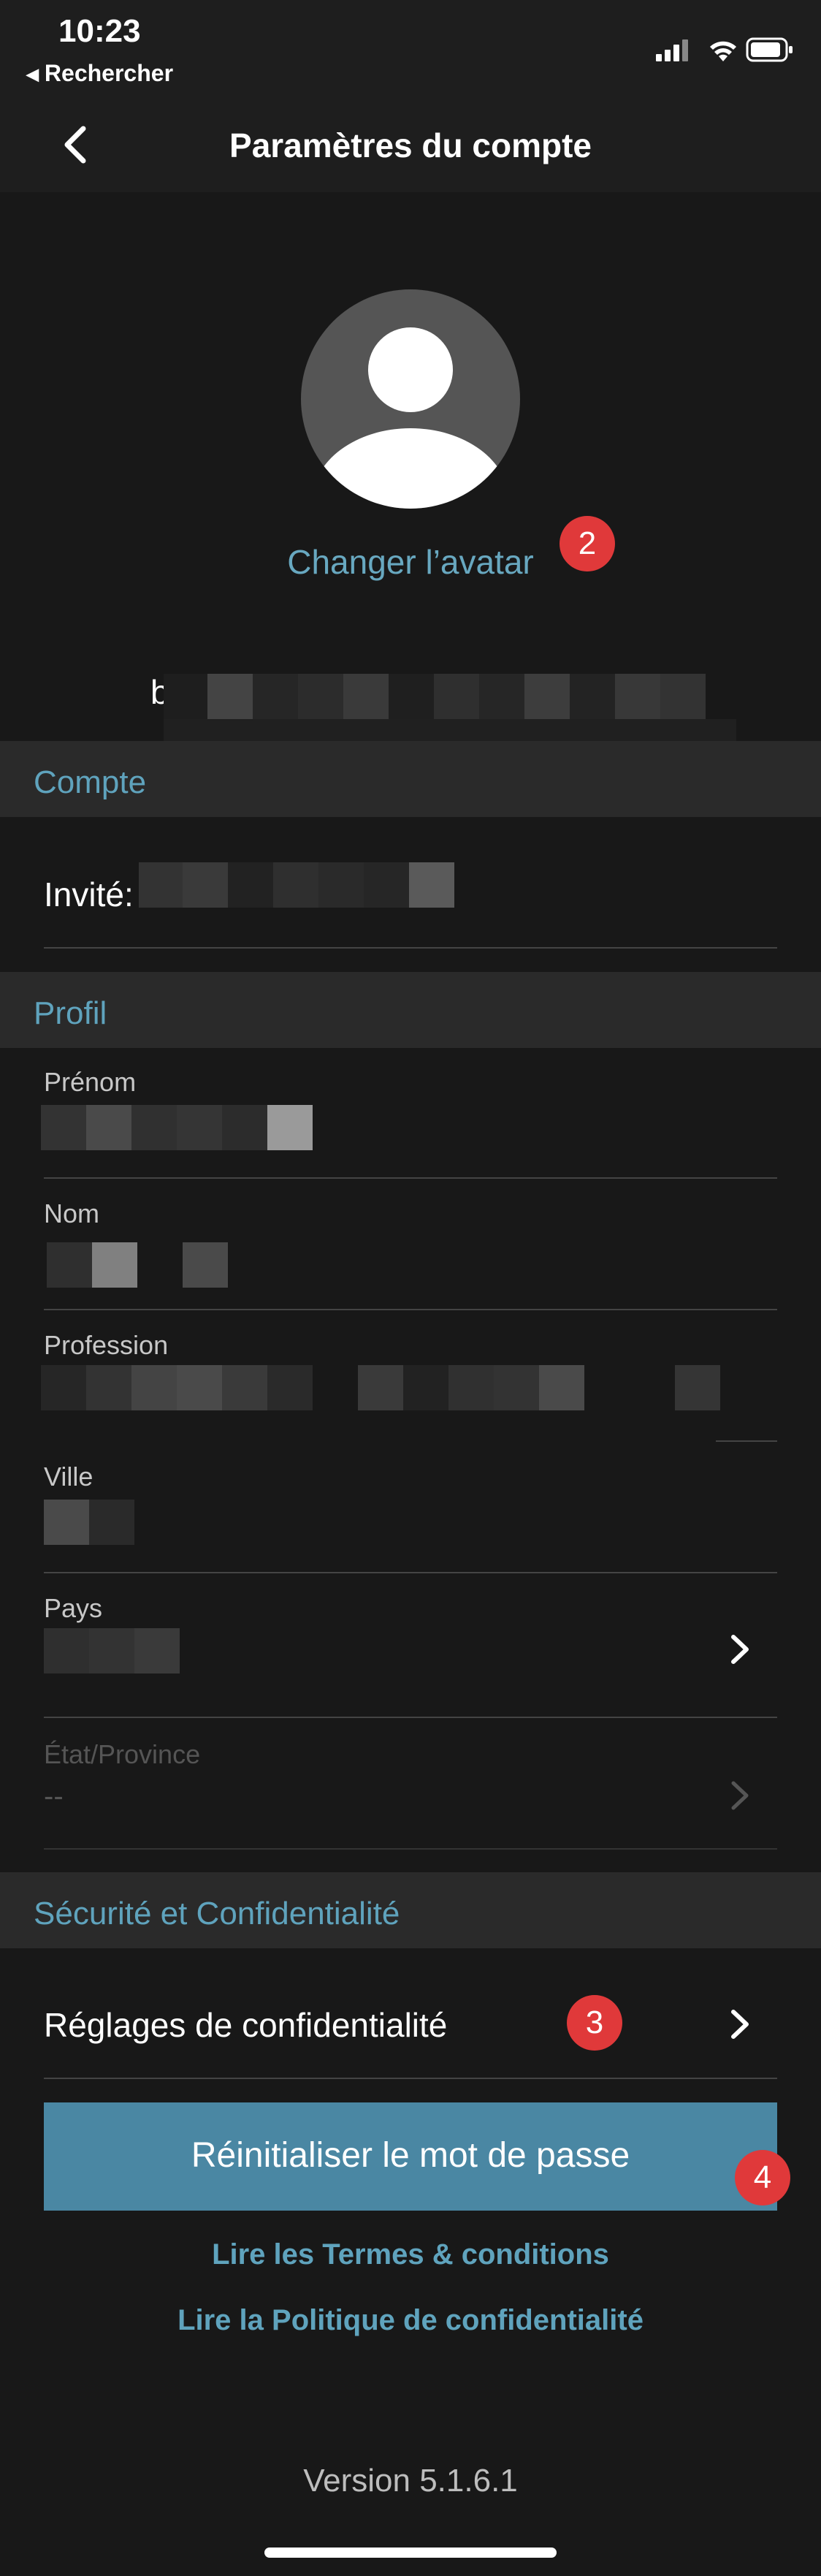 The height and width of the screenshot is (2576, 821). What do you see at coordinates (138, 1265) in the screenshot?
I see `last-name-value-redacted` at bounding box center [138, 1265].